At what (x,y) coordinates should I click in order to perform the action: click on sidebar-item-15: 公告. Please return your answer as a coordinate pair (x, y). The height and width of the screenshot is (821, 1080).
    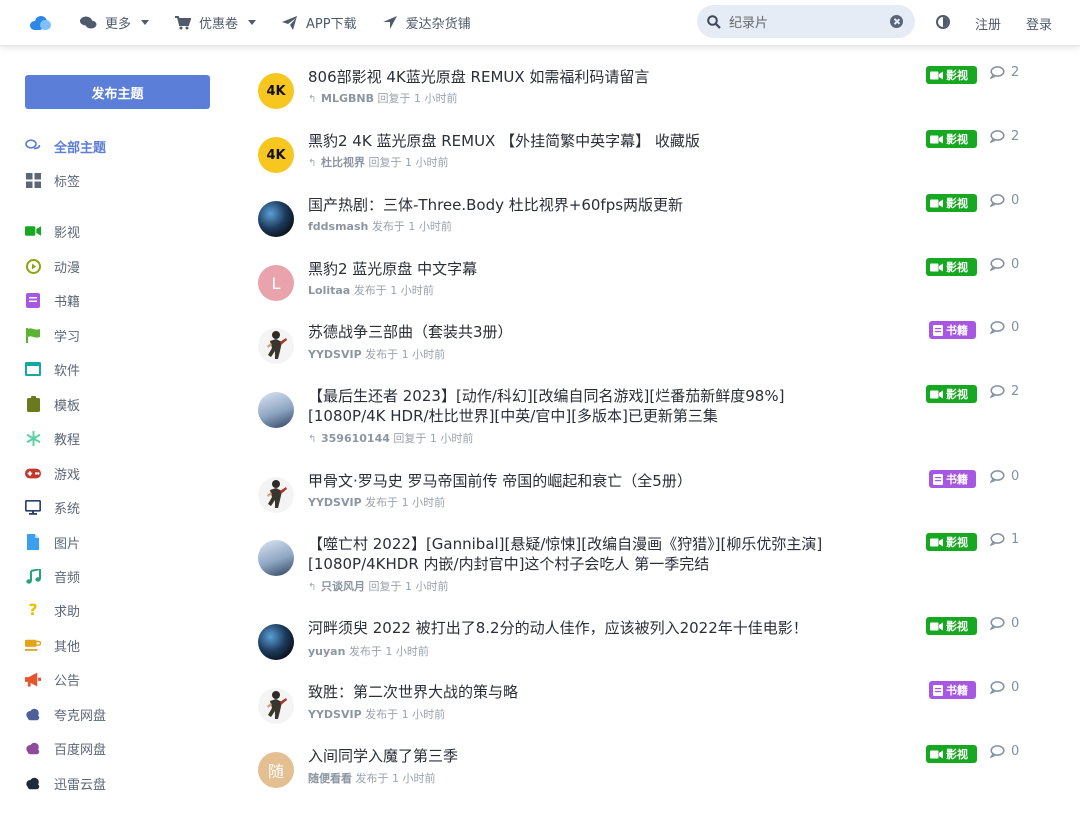
    Looking at the image, I should click on (52, 679).